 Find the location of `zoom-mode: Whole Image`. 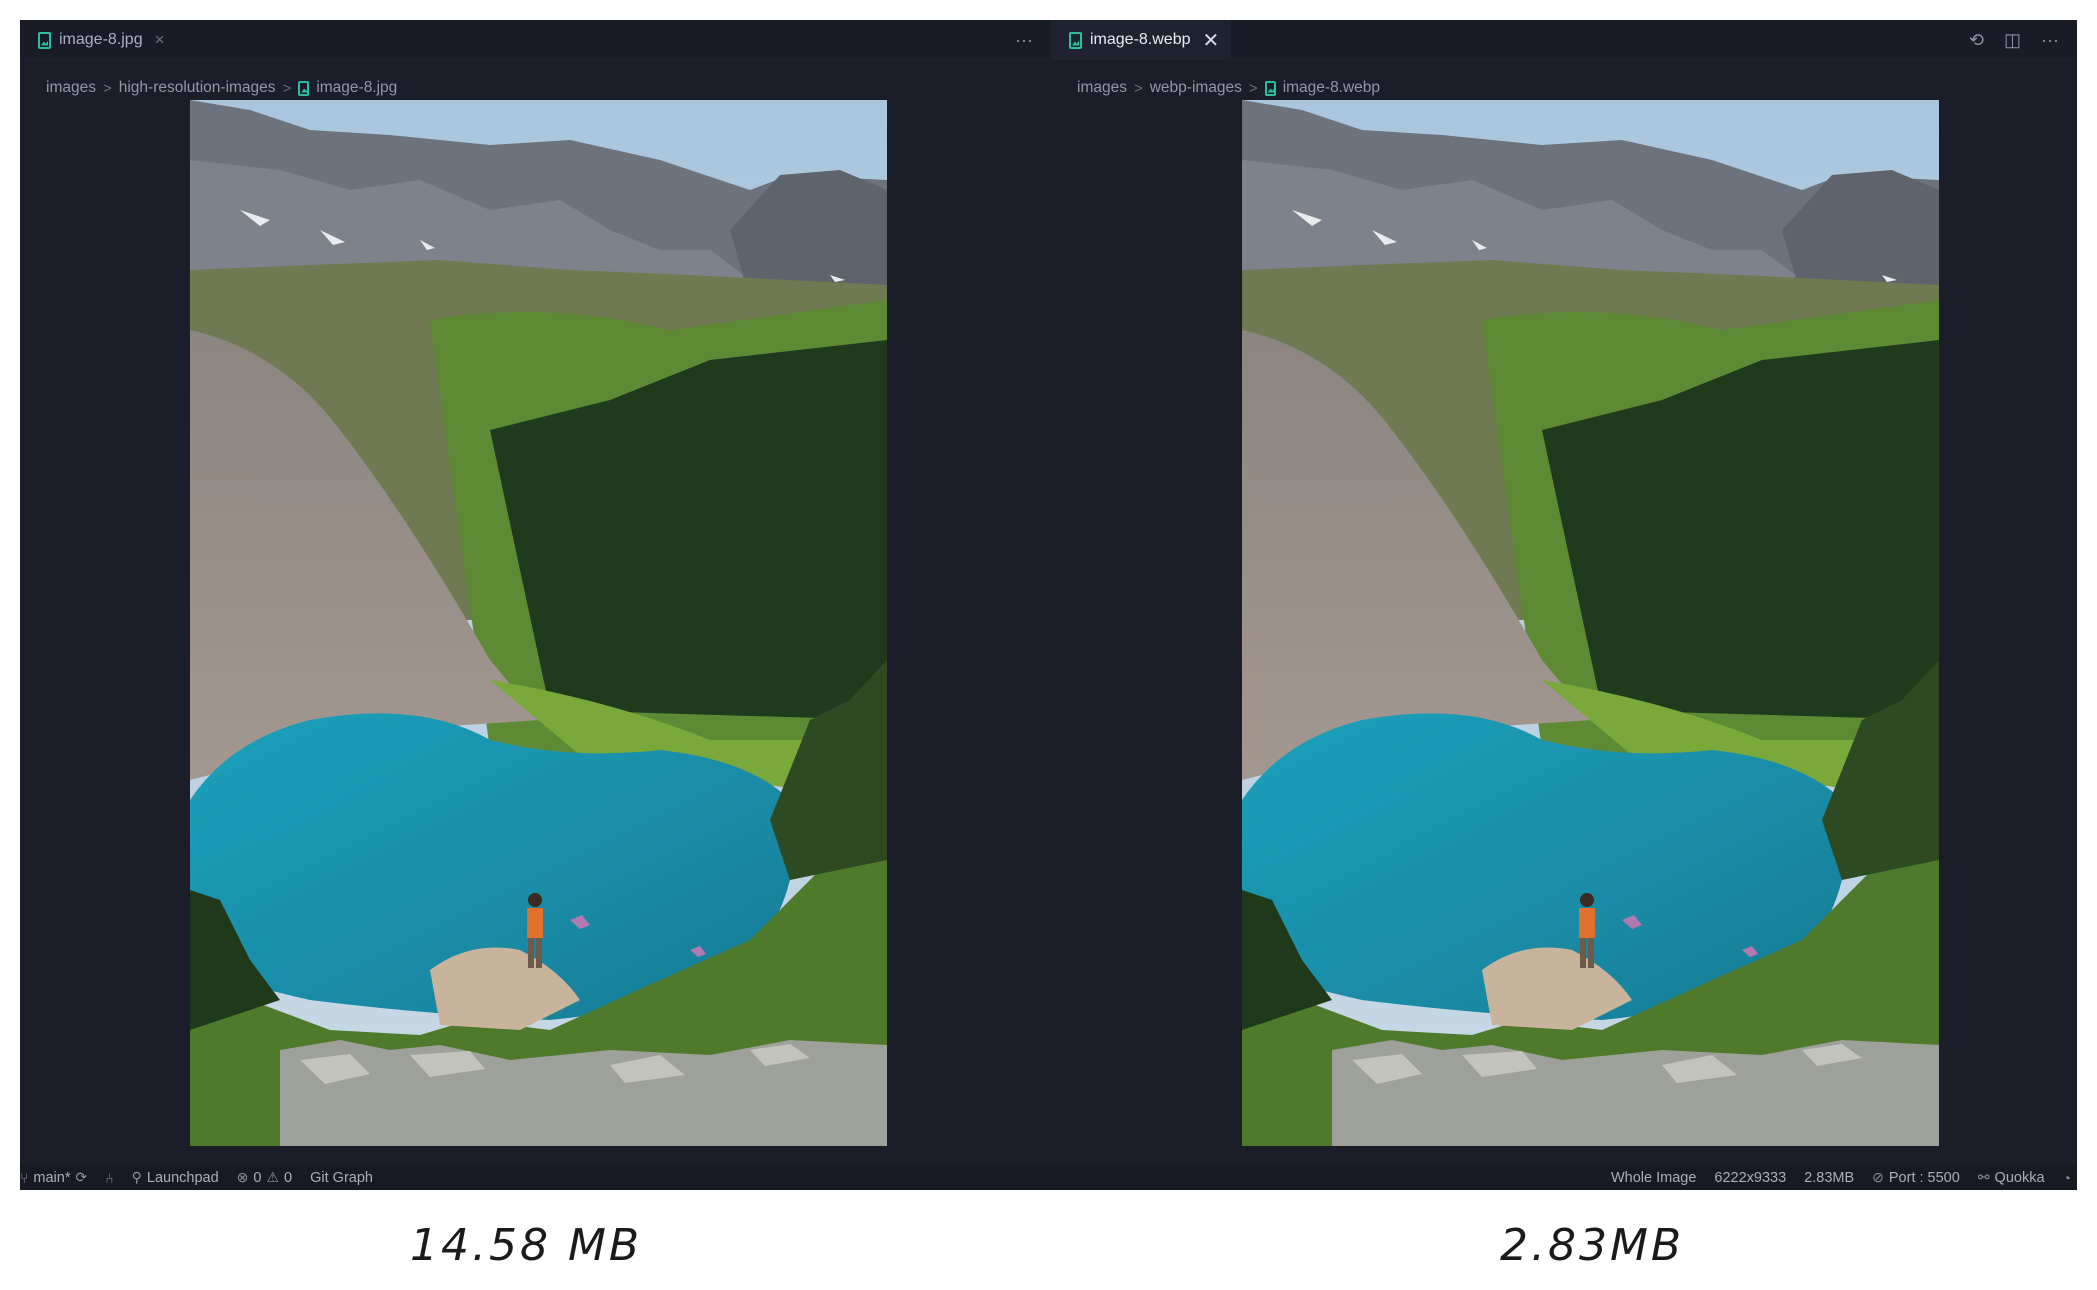

zoom-mode: Whole Image is located at coordinates (1653, 1178).